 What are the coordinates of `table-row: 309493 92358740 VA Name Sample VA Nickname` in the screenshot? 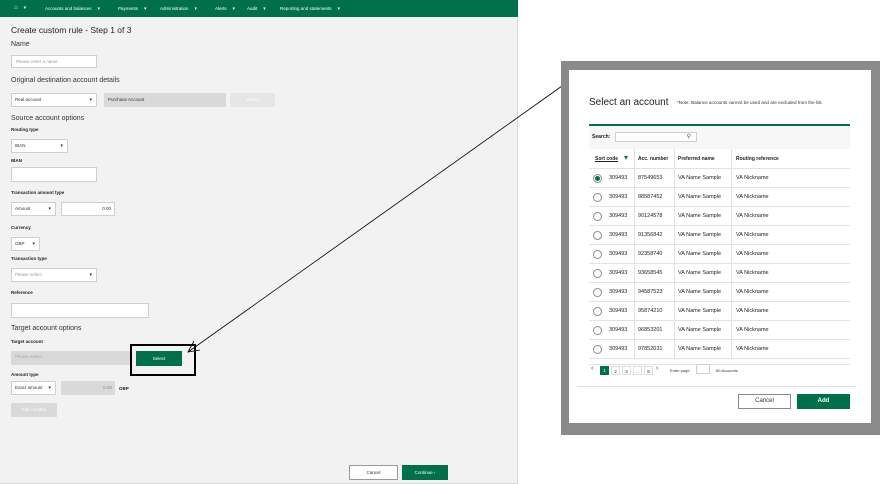 It's located at (719, 254).